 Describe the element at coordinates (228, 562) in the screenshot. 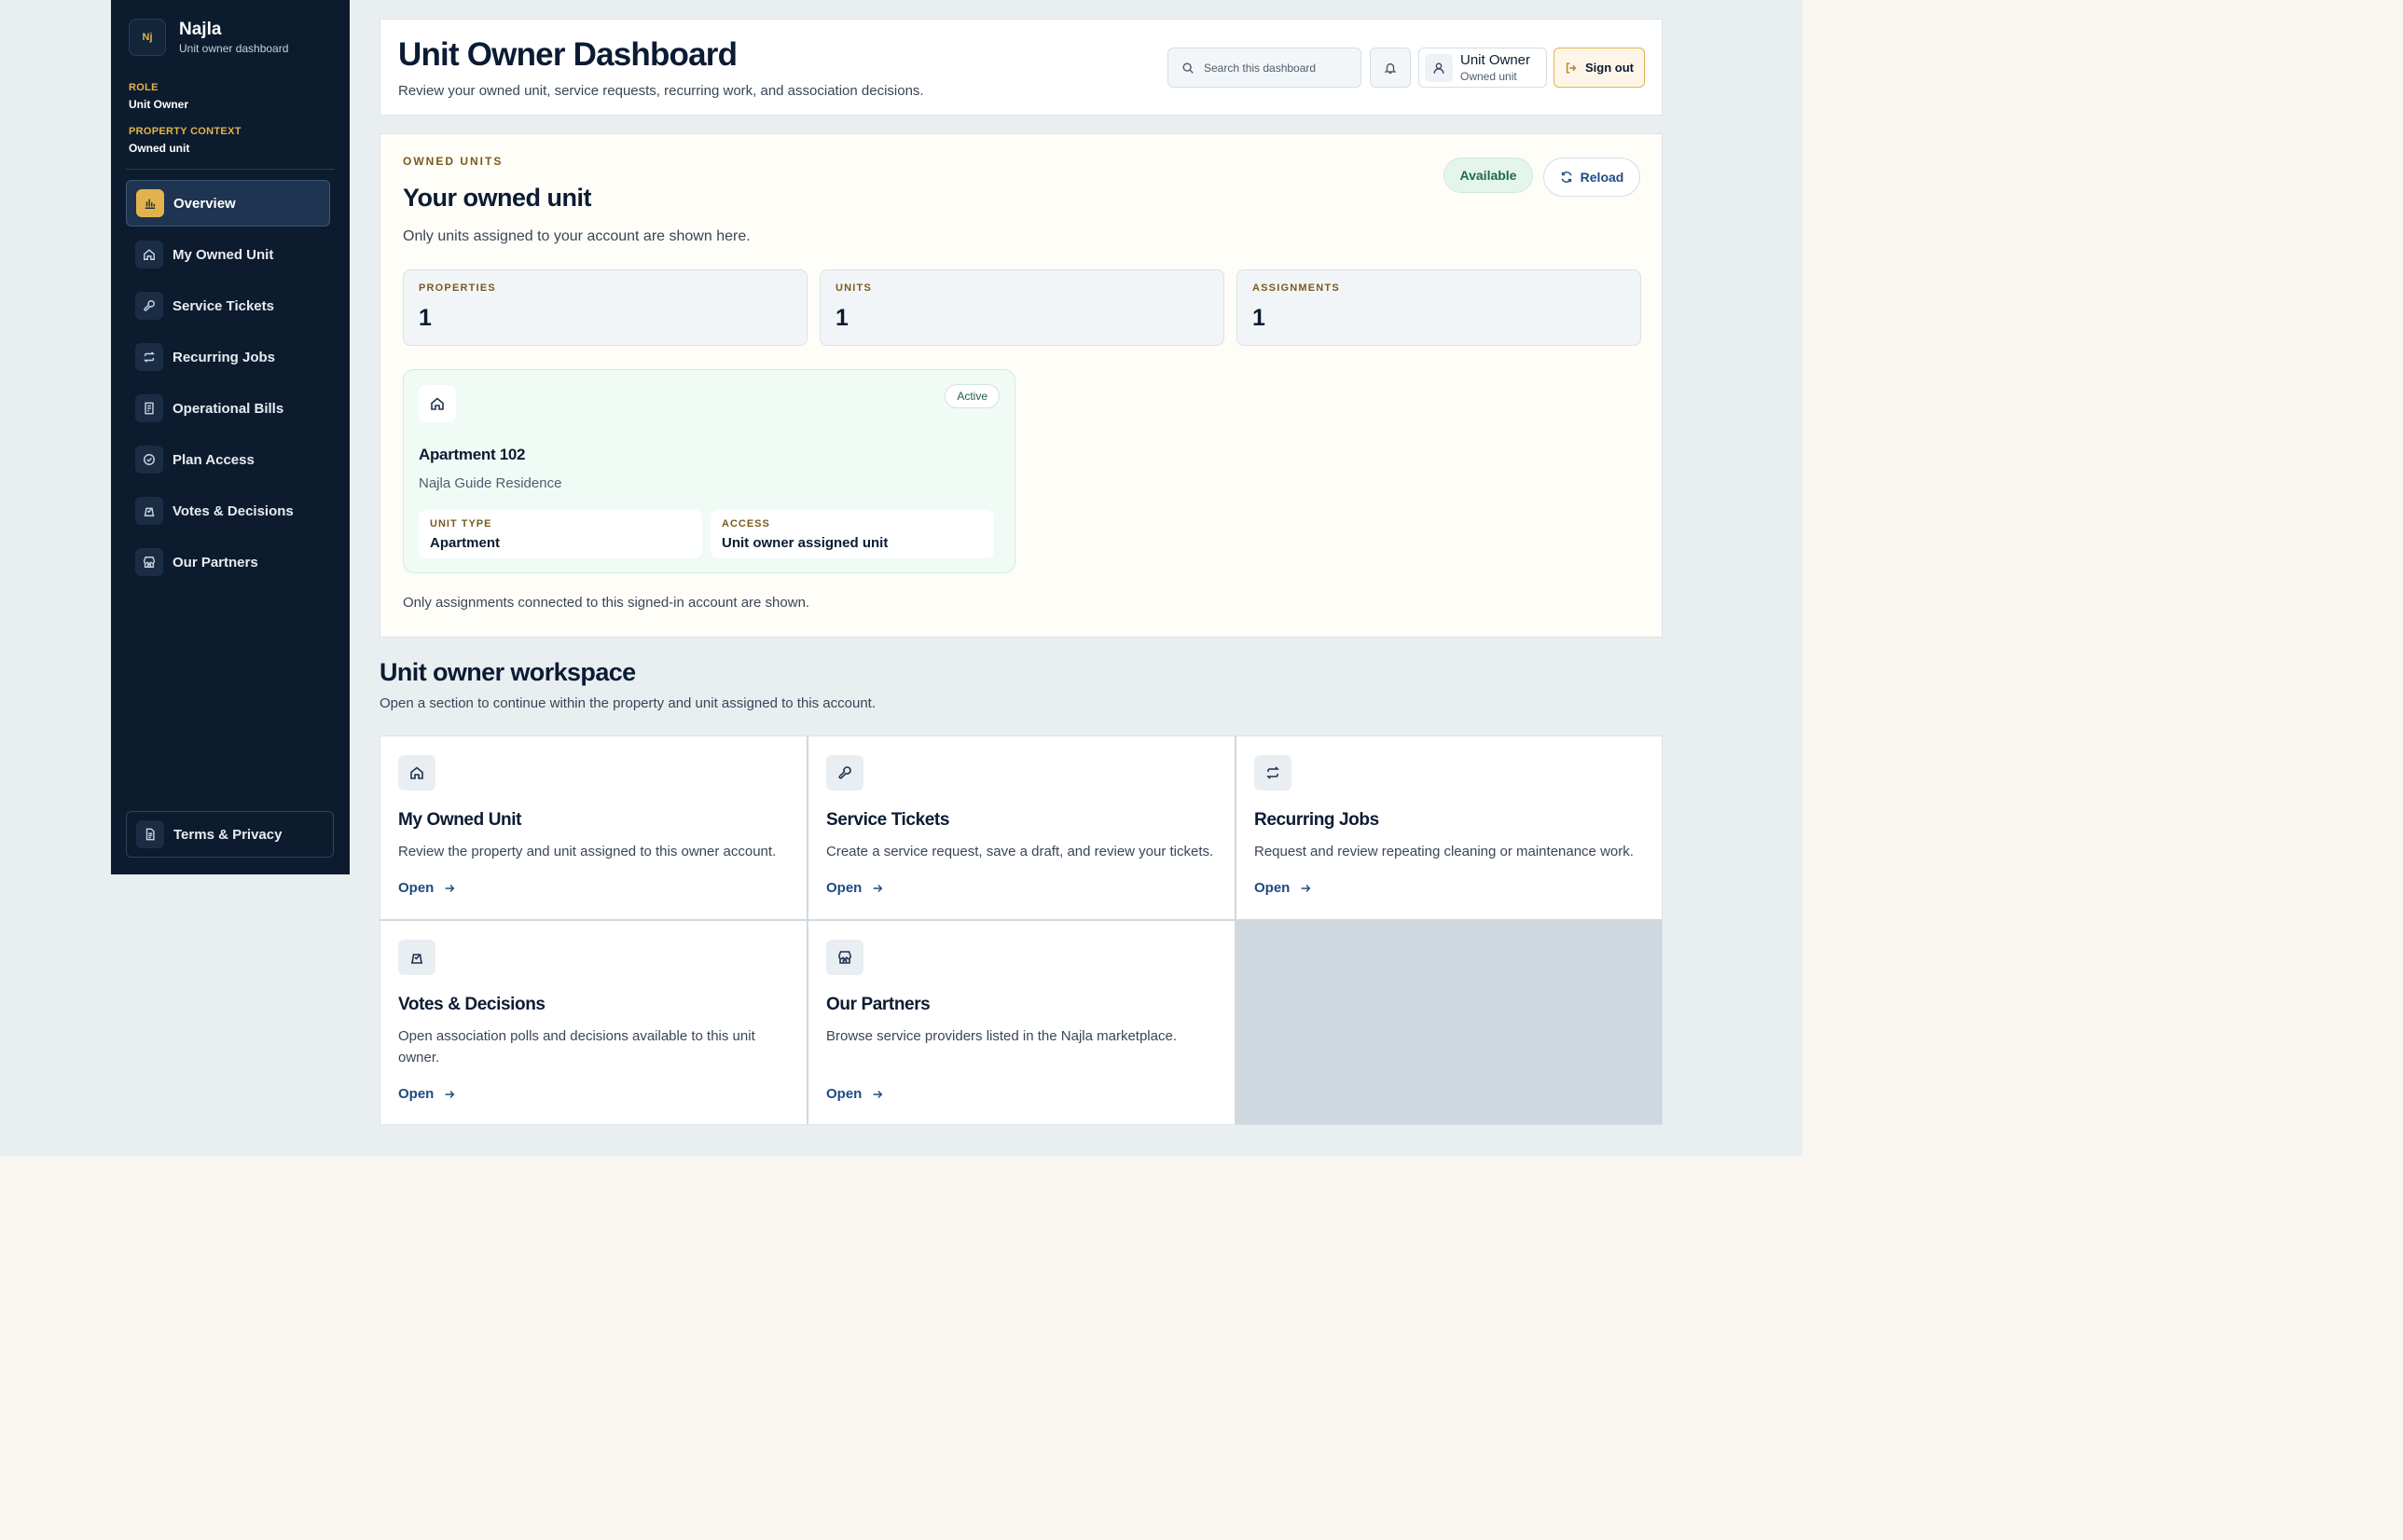

I see `sidebar-item-our-partners: Our Partners` at that location.